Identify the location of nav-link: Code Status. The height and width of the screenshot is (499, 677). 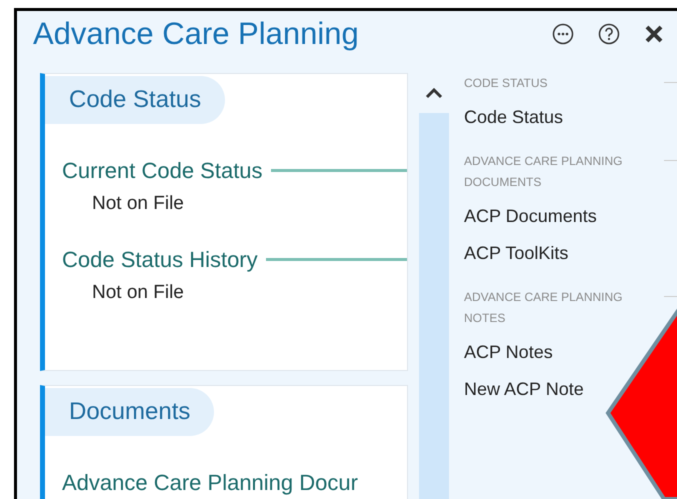
(514, 117).